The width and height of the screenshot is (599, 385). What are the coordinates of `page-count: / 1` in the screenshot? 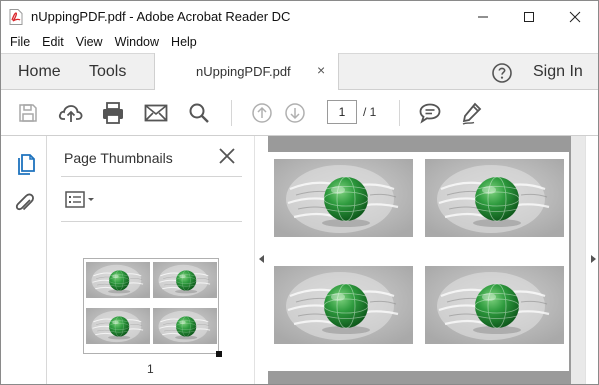 It's located at (370, 112).